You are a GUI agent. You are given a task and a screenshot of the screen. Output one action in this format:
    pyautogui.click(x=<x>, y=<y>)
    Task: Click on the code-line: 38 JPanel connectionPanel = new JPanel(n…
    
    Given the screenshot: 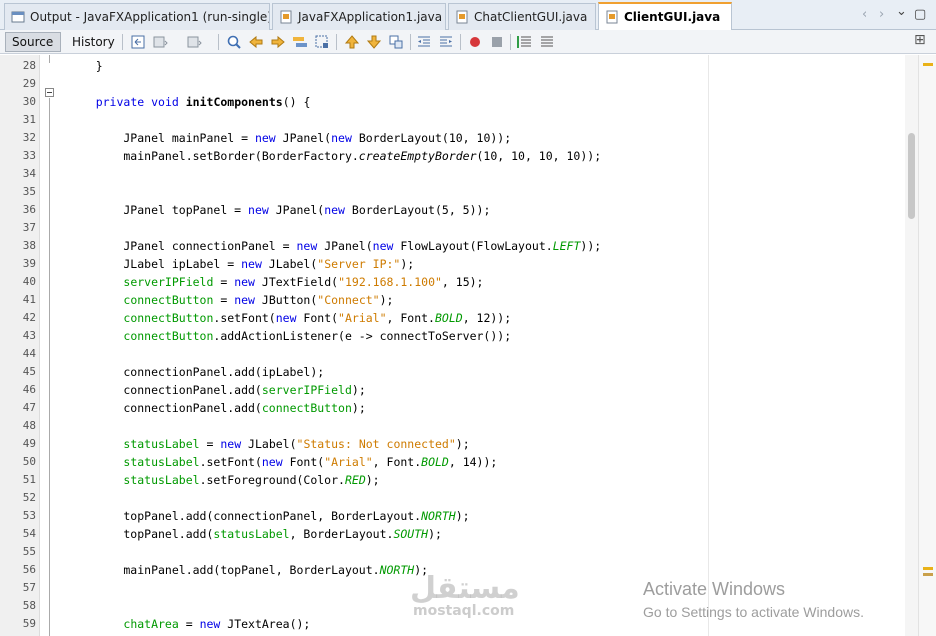 What is the action you would take?
    pyautogui.click(x=450, y=246)
    